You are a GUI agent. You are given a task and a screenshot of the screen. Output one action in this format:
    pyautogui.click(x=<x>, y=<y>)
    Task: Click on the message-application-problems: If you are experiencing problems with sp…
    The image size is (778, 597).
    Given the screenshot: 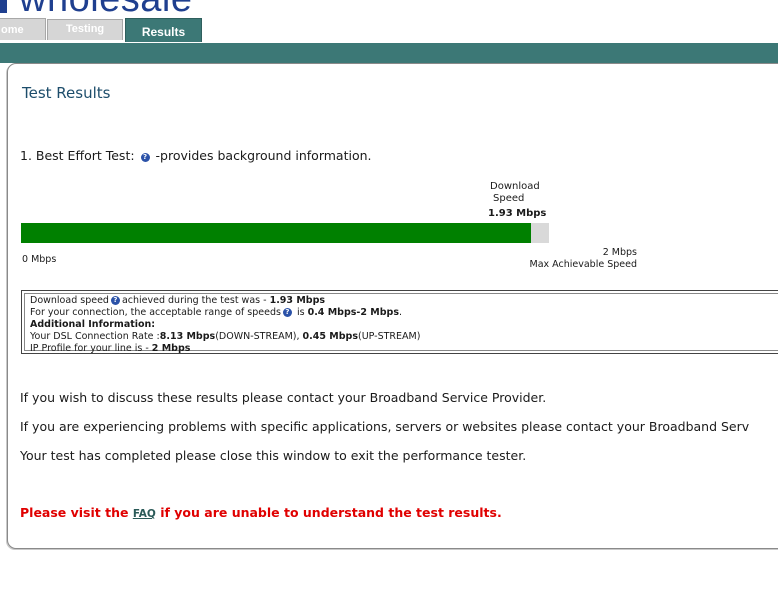 What is the action you would take?
    pyautogui.click(x=385, y=426)
    